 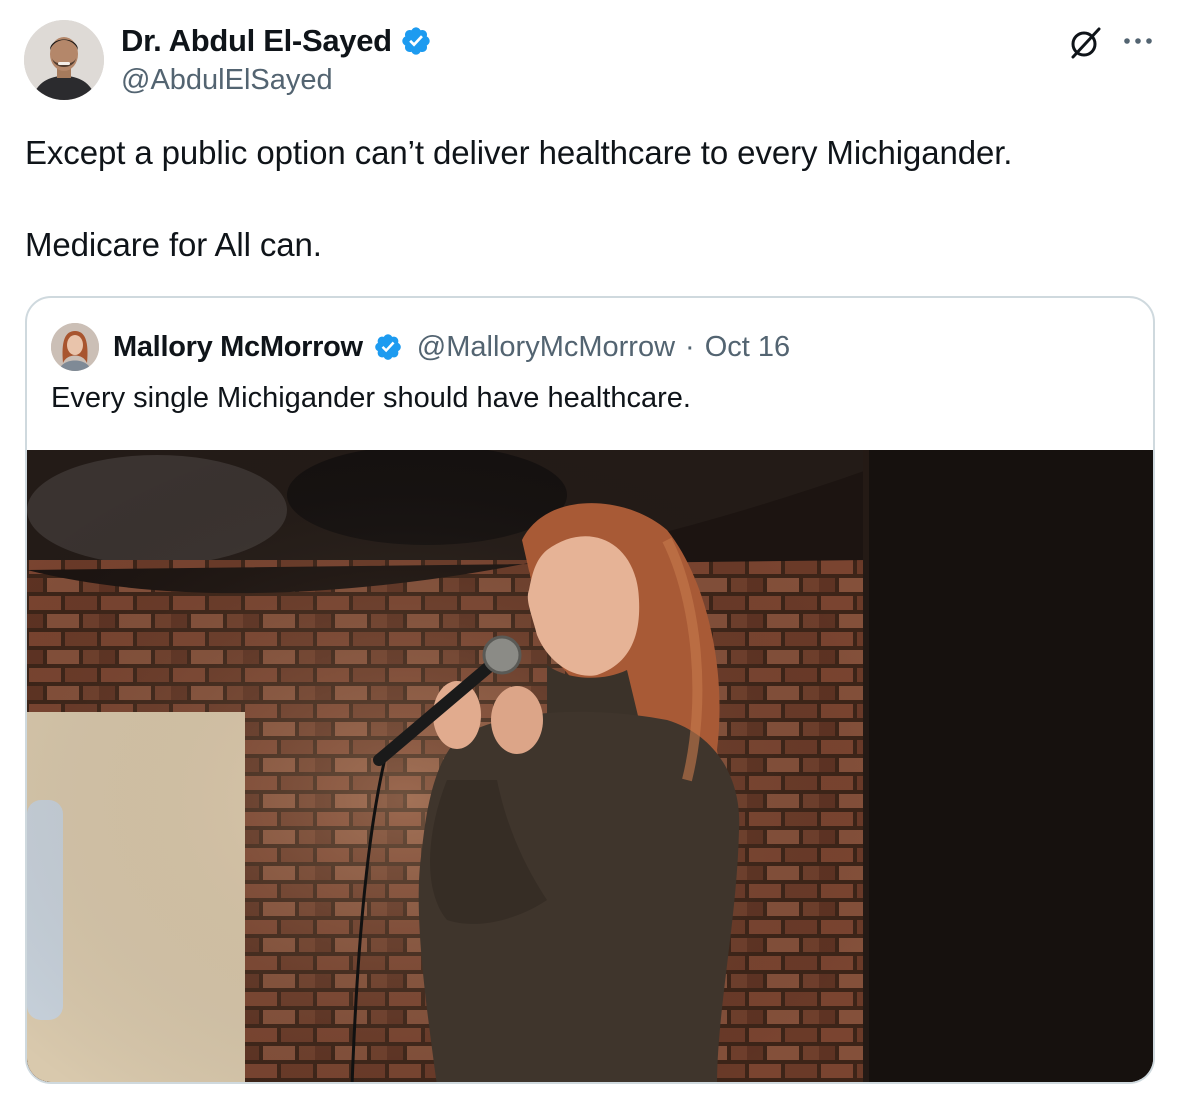 What do you see at coordinates (75, 347) in the screenshot?
I see `quote-author-avatar` at bounding box center [75, 347].